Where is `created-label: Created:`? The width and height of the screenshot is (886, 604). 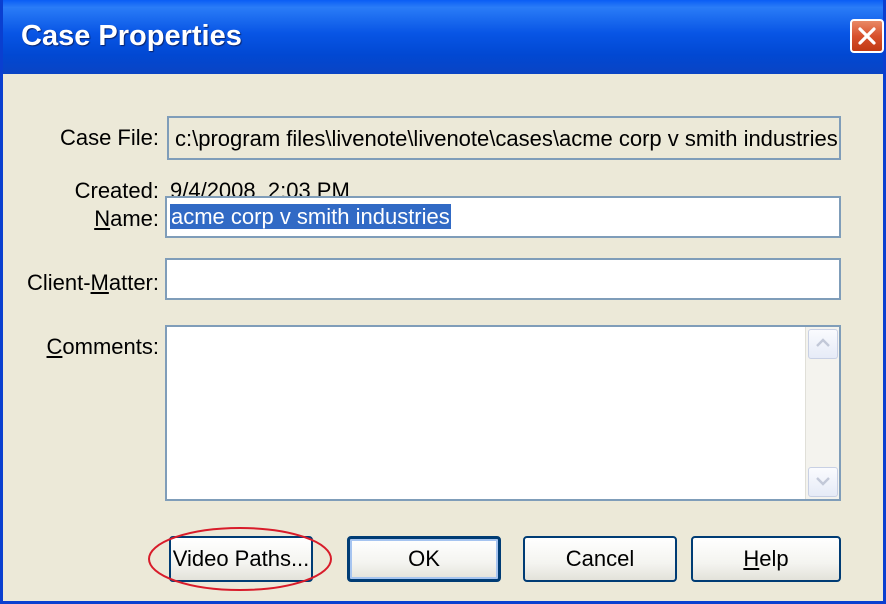 created-label: Created: is located at coordinates (116, 190).